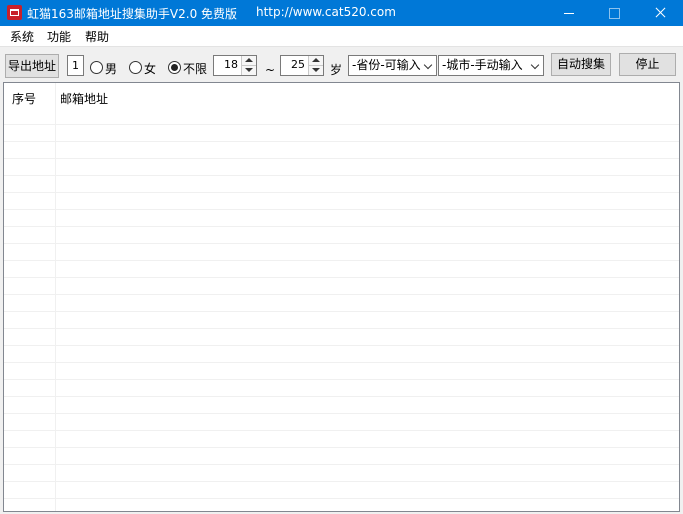 This screenshot has height=514, width=683. What do you see at coordinates (336, 70) in the screenshot?
I see `age-unit-label: 岁` at bounding box center [336, 70].